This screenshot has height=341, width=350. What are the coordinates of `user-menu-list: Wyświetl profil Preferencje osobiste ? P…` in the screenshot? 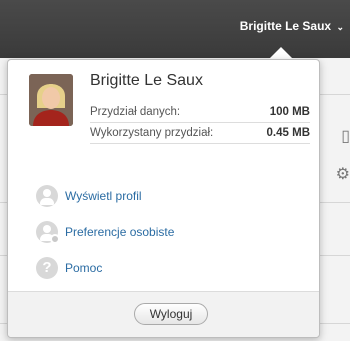 It's located at (105, 232).